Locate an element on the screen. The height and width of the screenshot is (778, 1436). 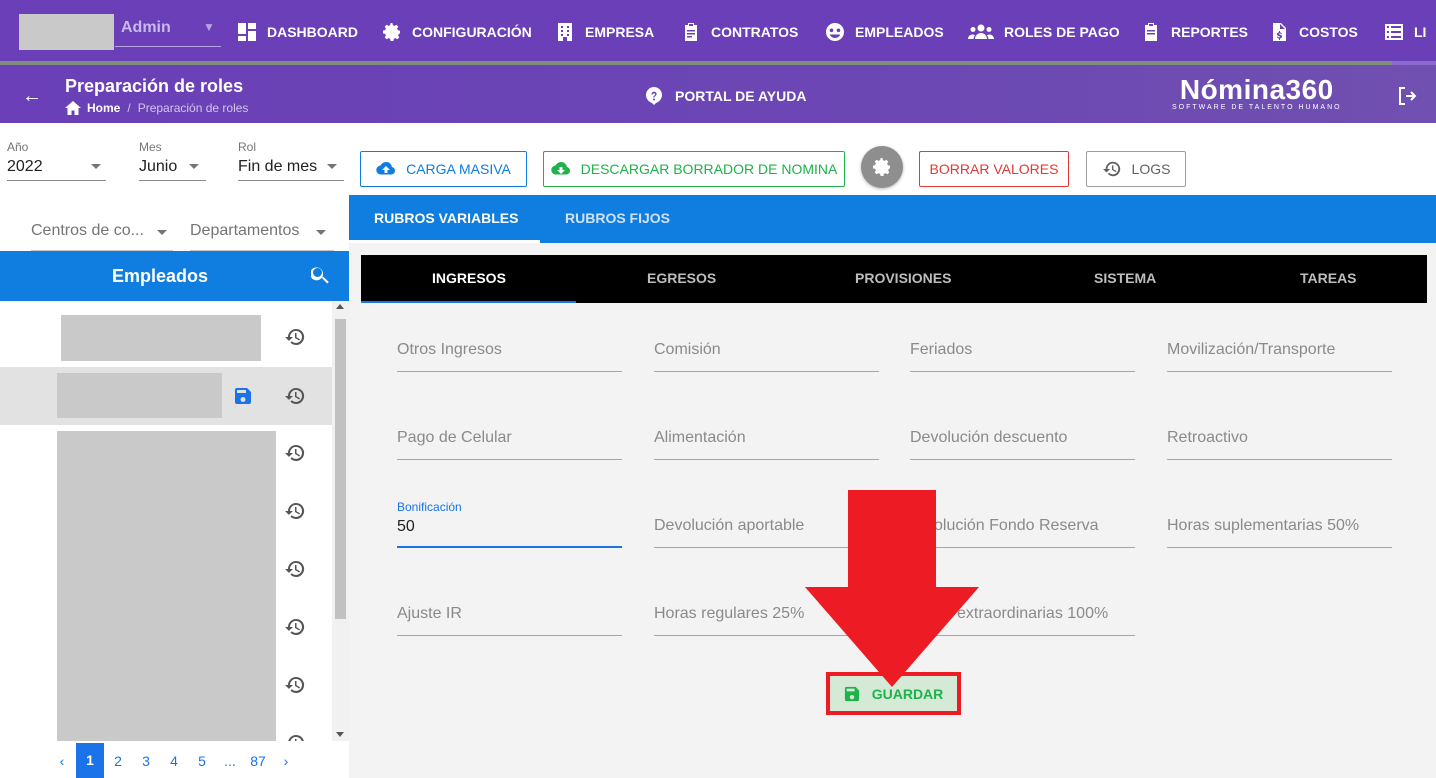
month-select: Mes Junio is located at coordinates (172, 160).